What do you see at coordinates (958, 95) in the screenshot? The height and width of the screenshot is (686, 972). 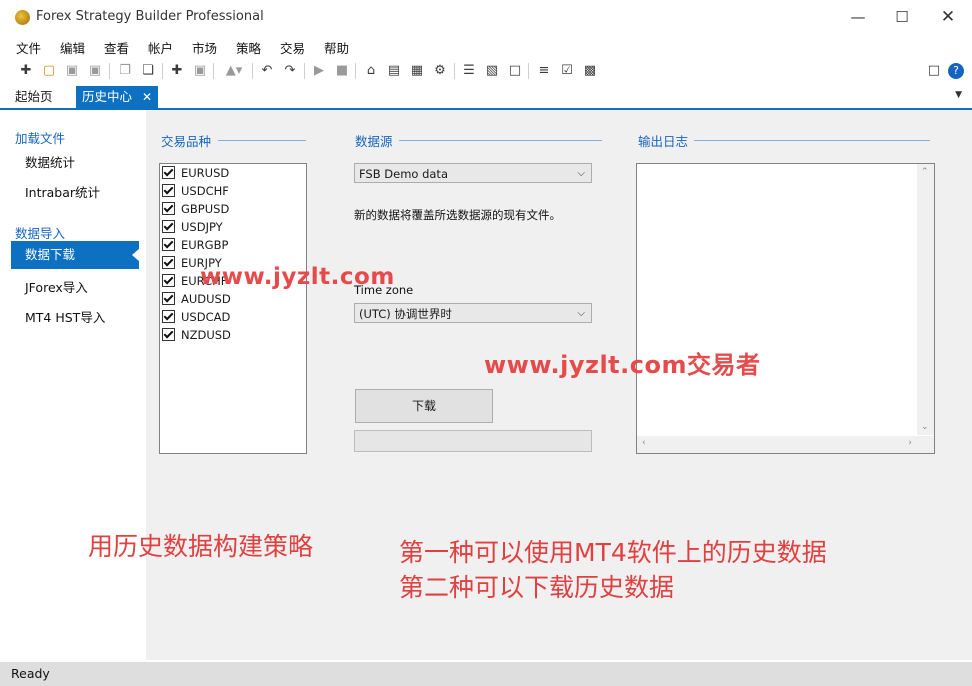 I see `tab-dropdown-icon: ▼` at bounding box center [958, 95].